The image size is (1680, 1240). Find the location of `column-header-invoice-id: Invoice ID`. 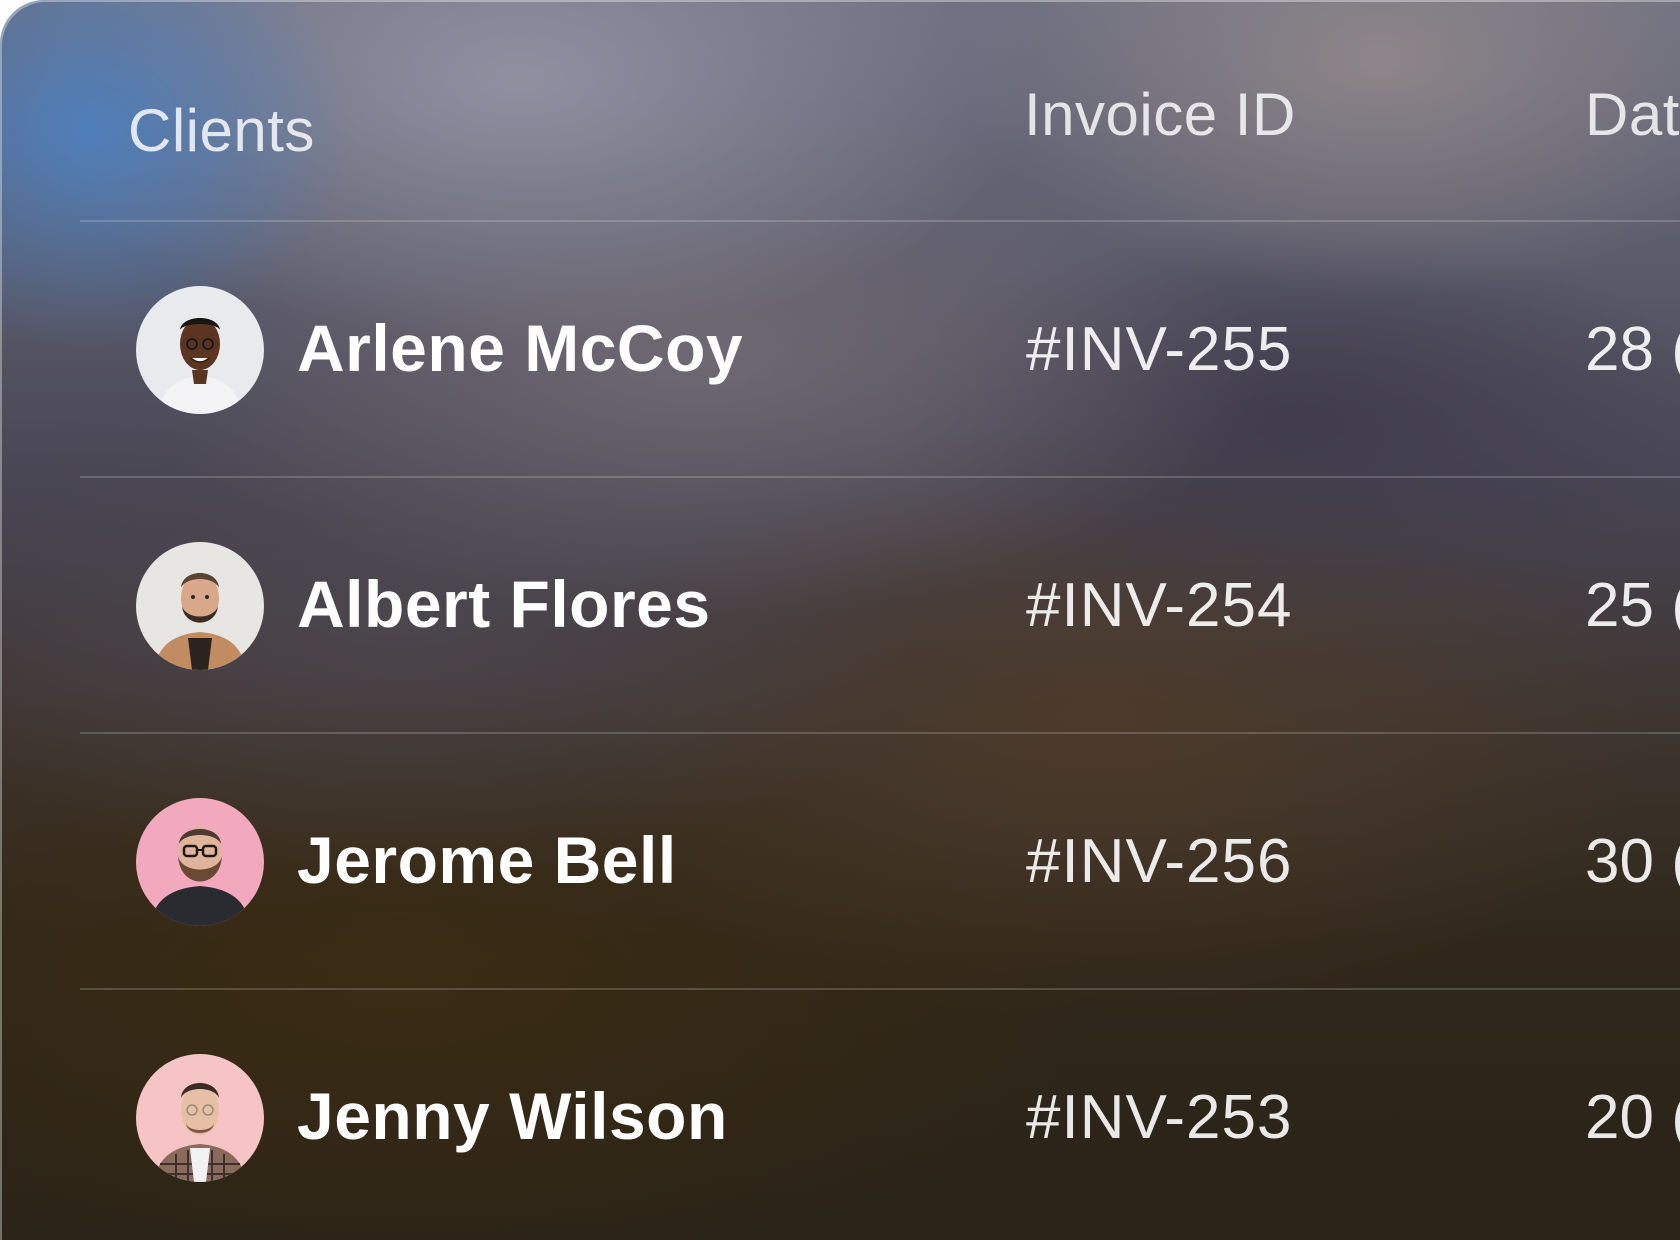

column-header-invoice-id: Invoice ID is located at coordinates (1160, 114).